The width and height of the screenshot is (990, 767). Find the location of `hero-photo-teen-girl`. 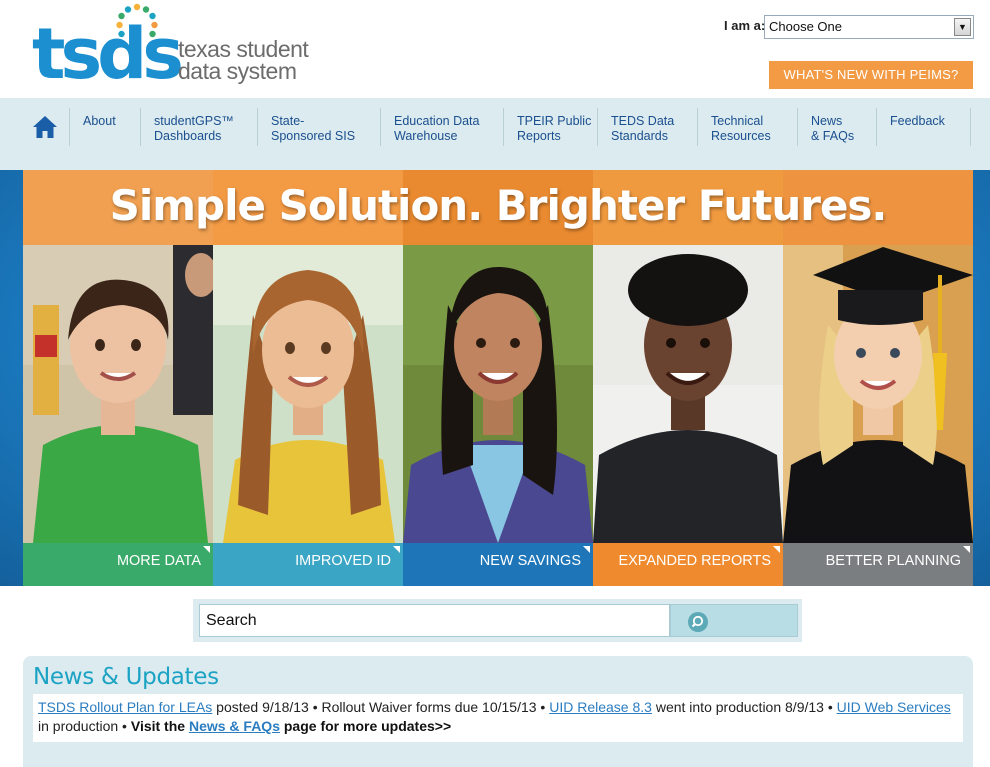

hero-photo-teen-girl is located at coordinates (498, 394).